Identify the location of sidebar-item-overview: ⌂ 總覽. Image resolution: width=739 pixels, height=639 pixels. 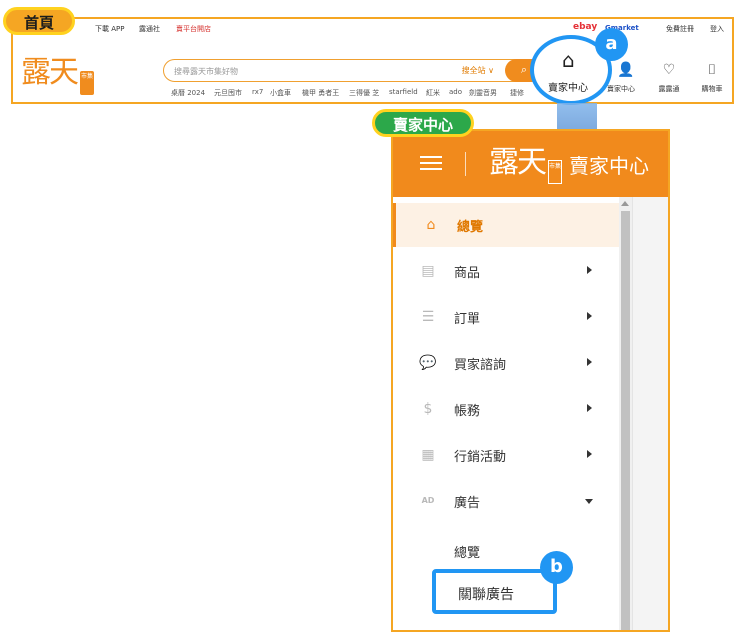
(506, 225).